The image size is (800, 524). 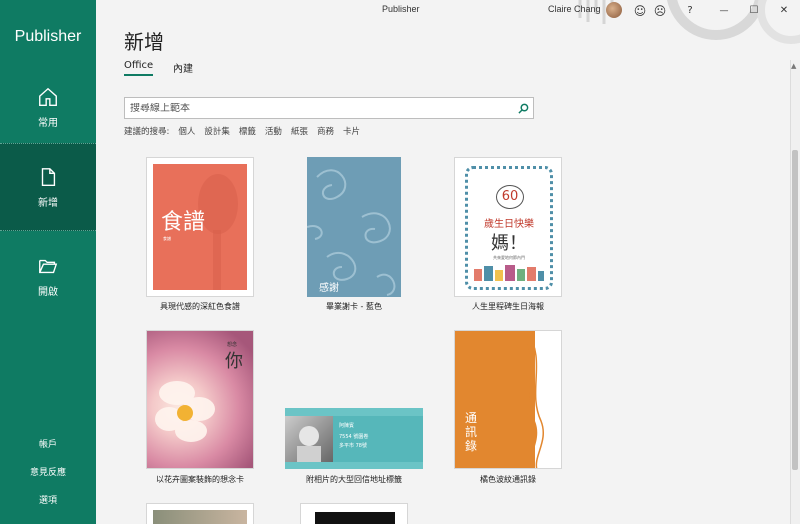 What do you see at coordinates (509, 273) in the screenshot?
I see `houses-illustration` at bounding box center [509, 273].